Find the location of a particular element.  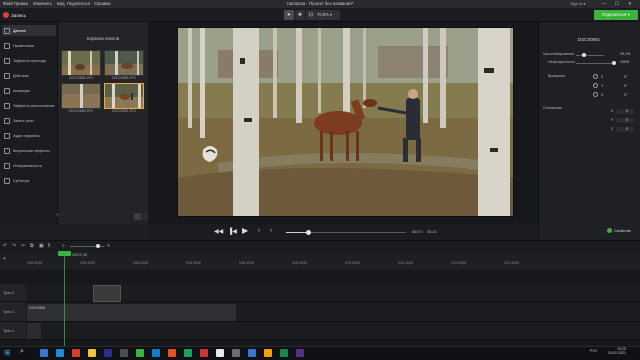

clip-track1 is located at coordinates (34, 331).